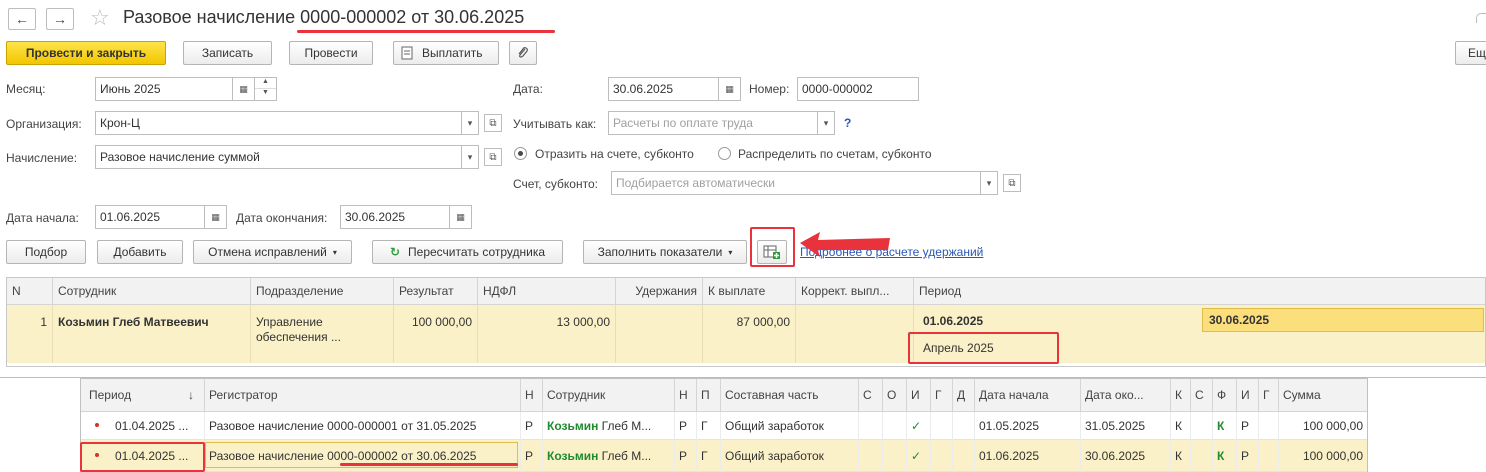 Image resolution: width=1486 pixels, height=472 pixels. I want to click on reg-col-p: П, so click(709, 395).